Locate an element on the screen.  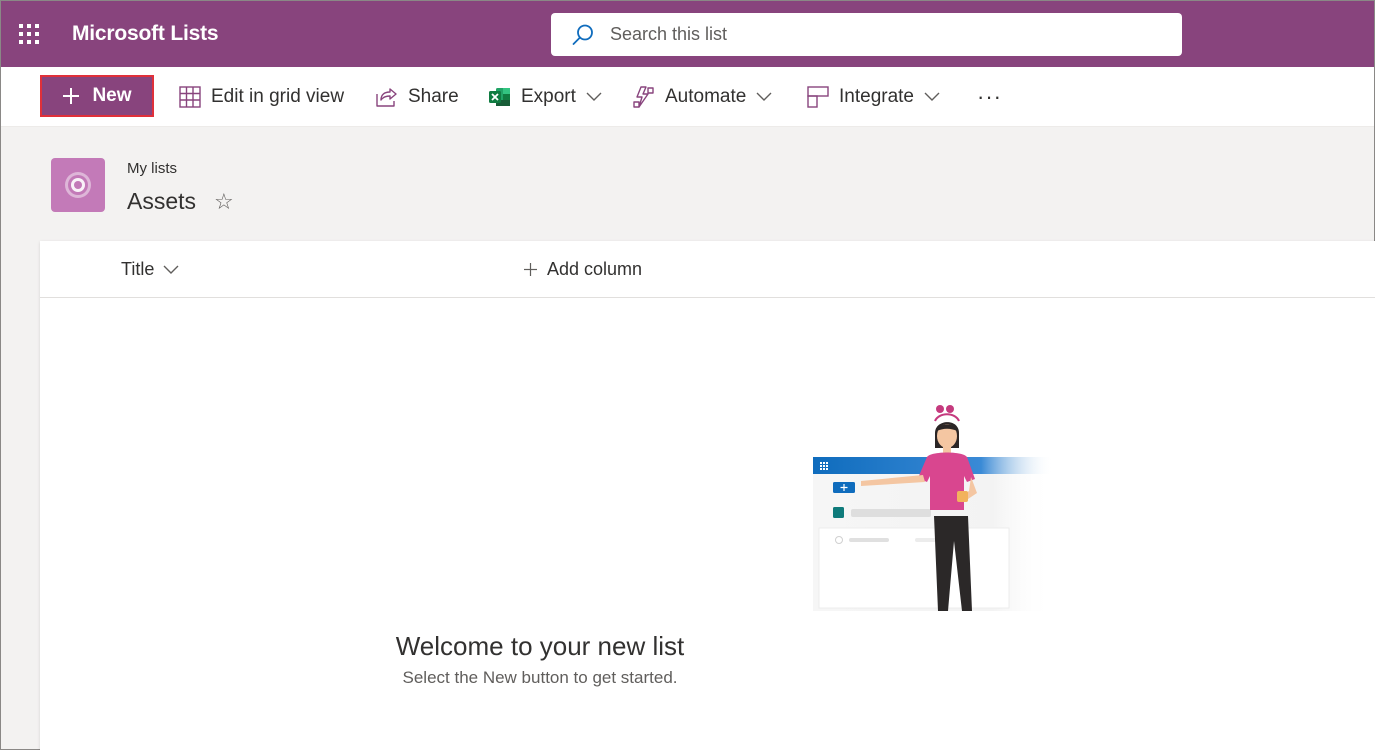
new-button: New is located at coordinates (97, 96).